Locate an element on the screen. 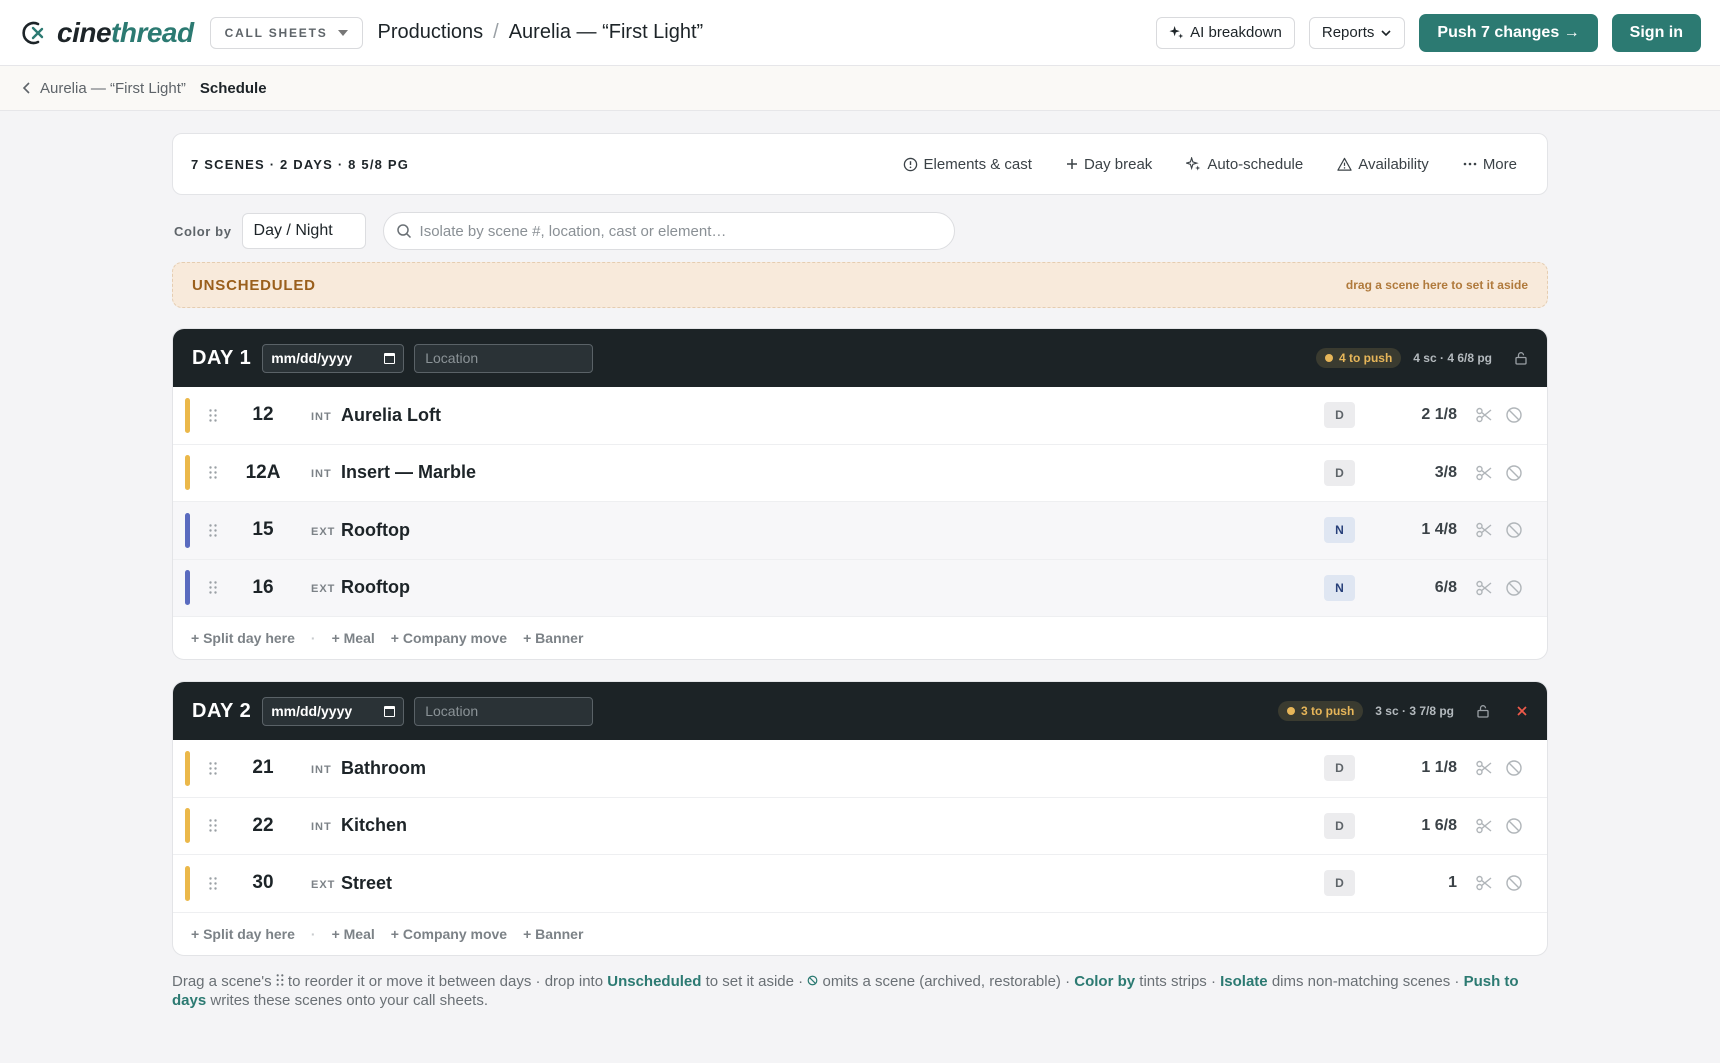 This screenshot has height=1063, width=1720. color-by-select: Day / Night is located at coordinates (303, 231).